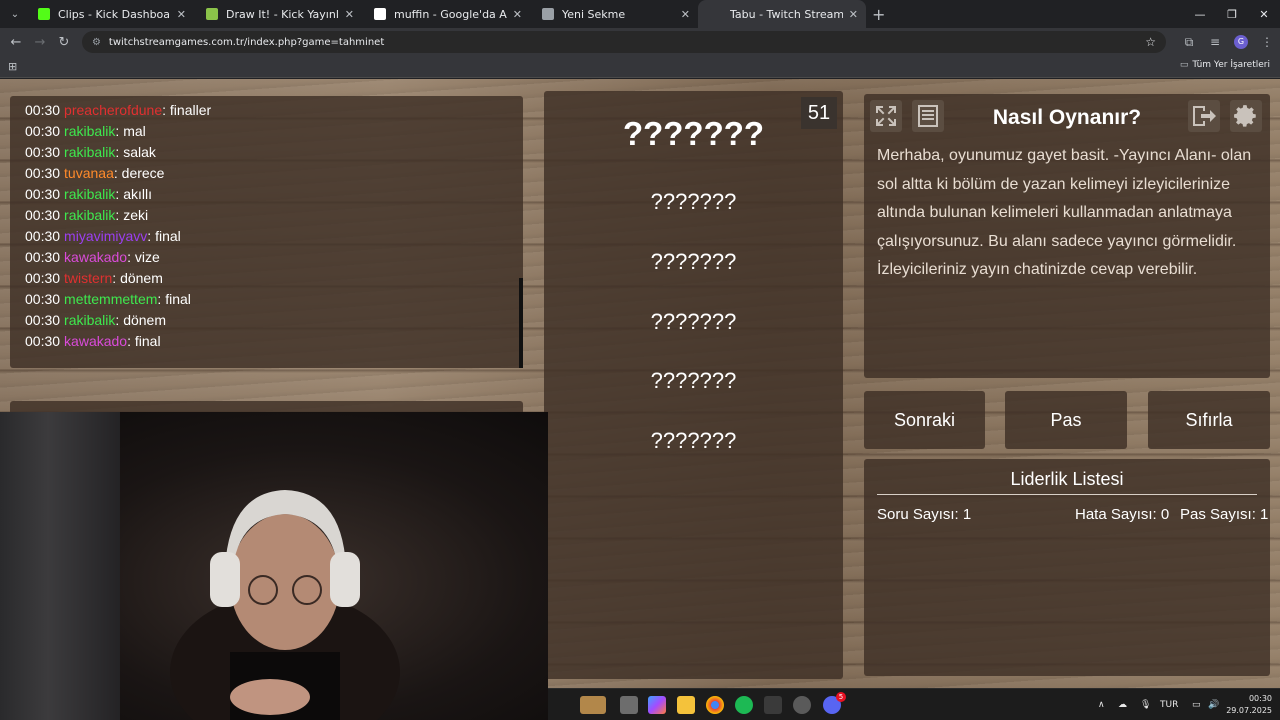  What do you see at coordinates (1225, 65) in the screenshot?
I see `all-bookmarks-link: ▭ Tüm Yer İşaretleri` at bounding box center [1225, 65].